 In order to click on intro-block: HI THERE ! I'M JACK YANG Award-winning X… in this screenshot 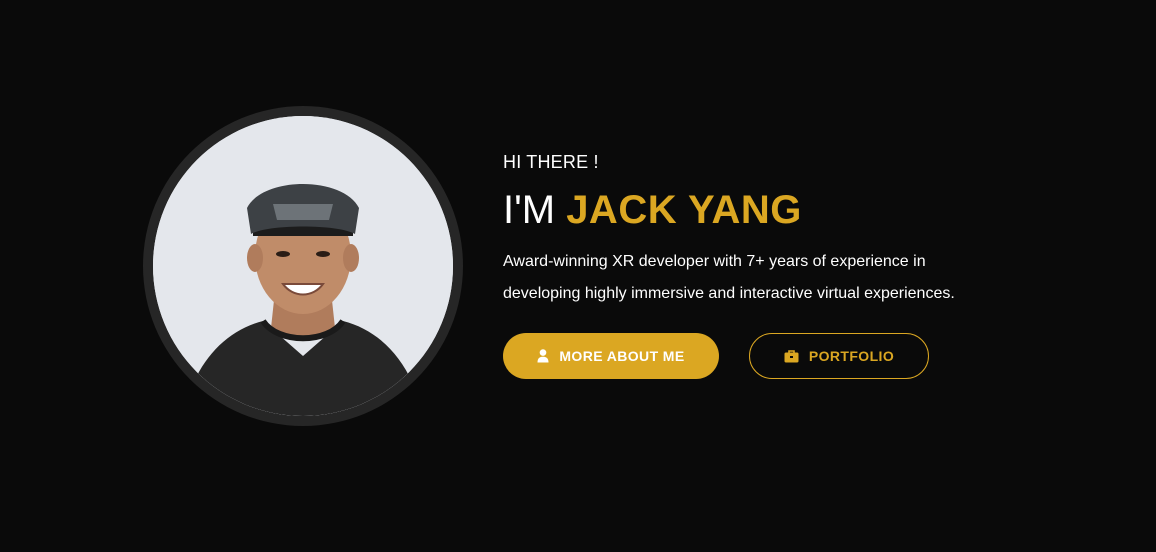, I will do `click(753, 230)`.